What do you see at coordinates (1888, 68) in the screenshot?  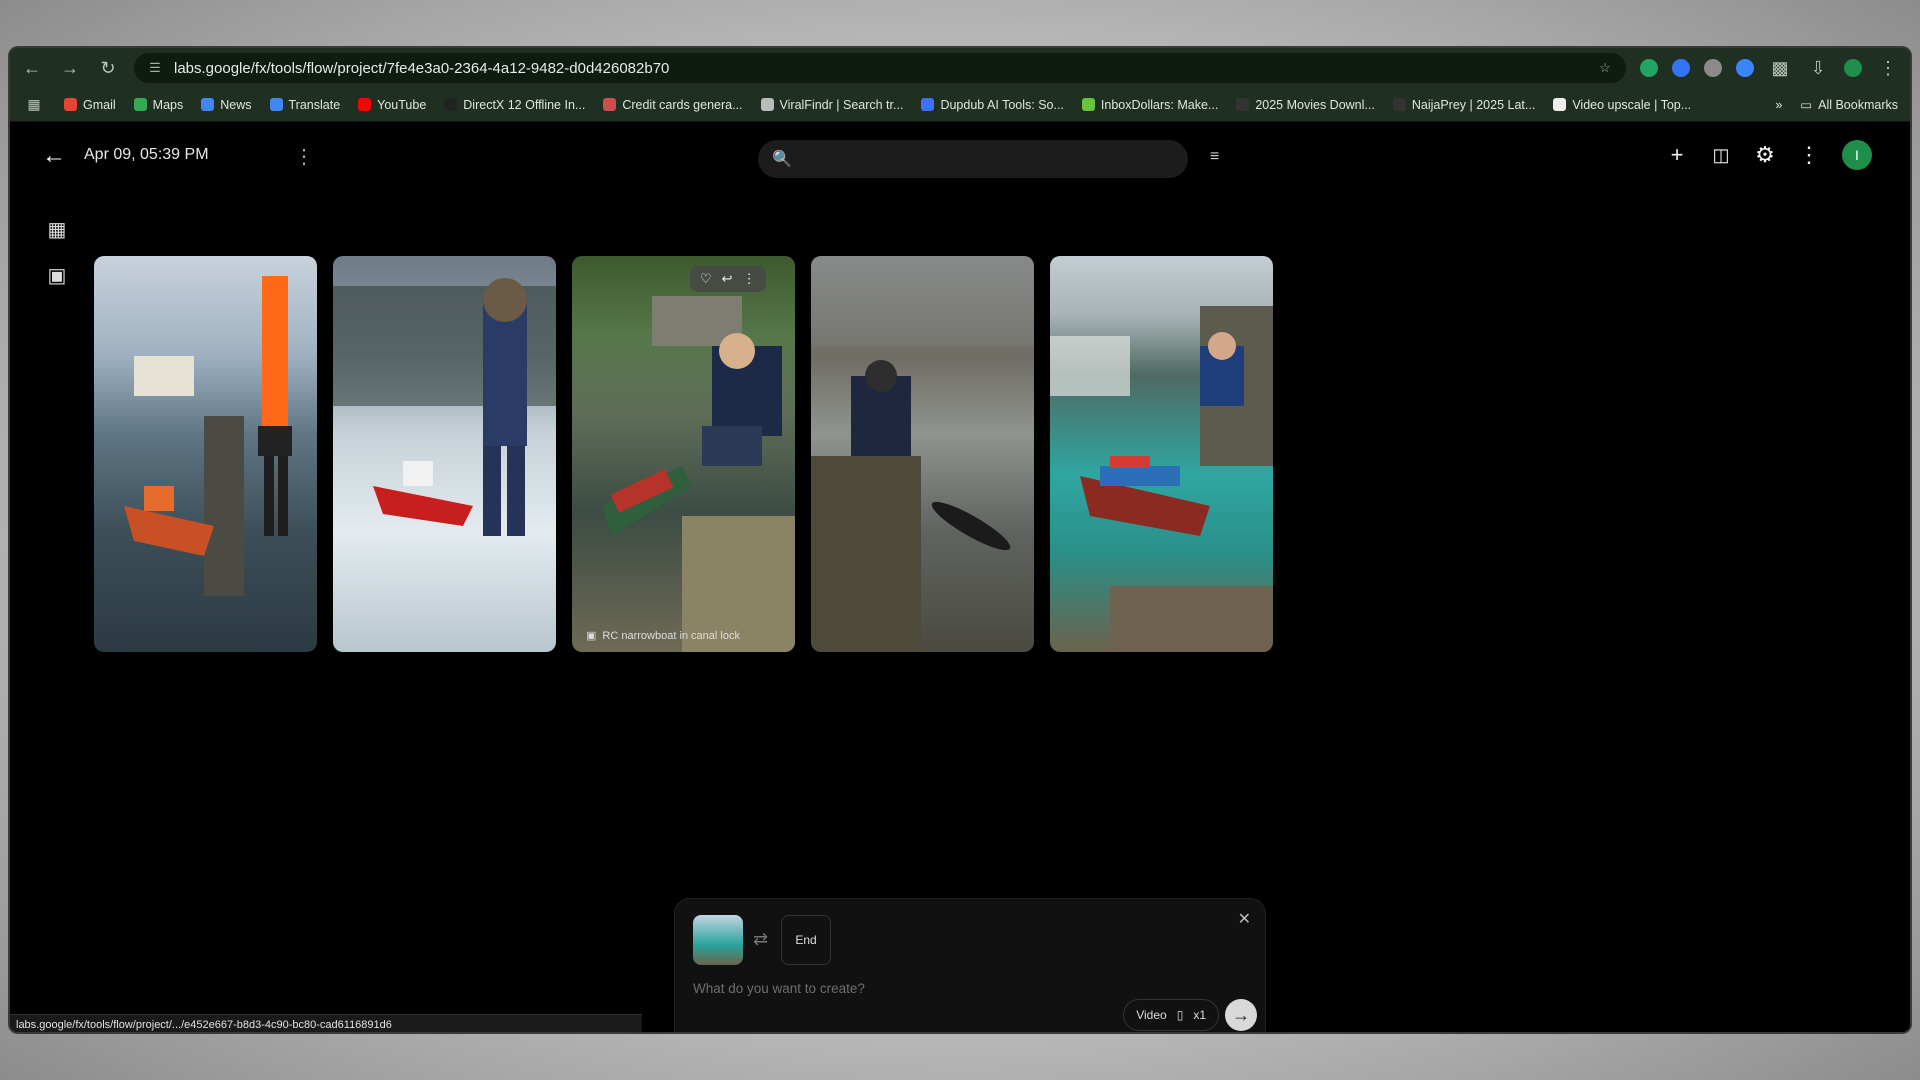 I see `browser-menu-icon: ⋮` at bounding box center [1888, 68].